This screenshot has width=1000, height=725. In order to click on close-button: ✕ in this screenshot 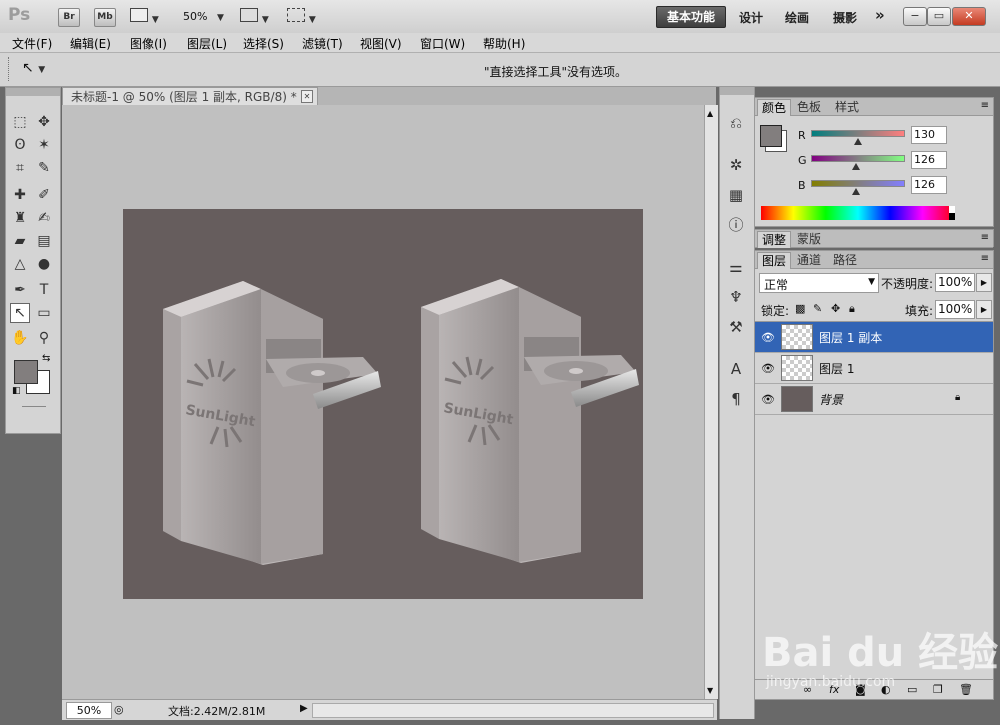, I will do `click(969, 16)`.